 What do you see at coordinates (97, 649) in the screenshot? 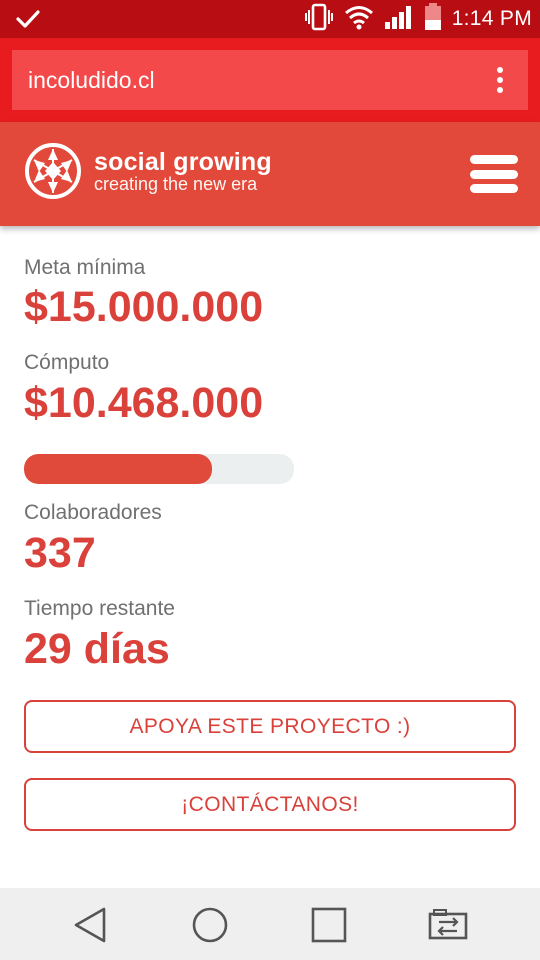
I see `time-left-value: 29 días` at bounding box center [97, 649].